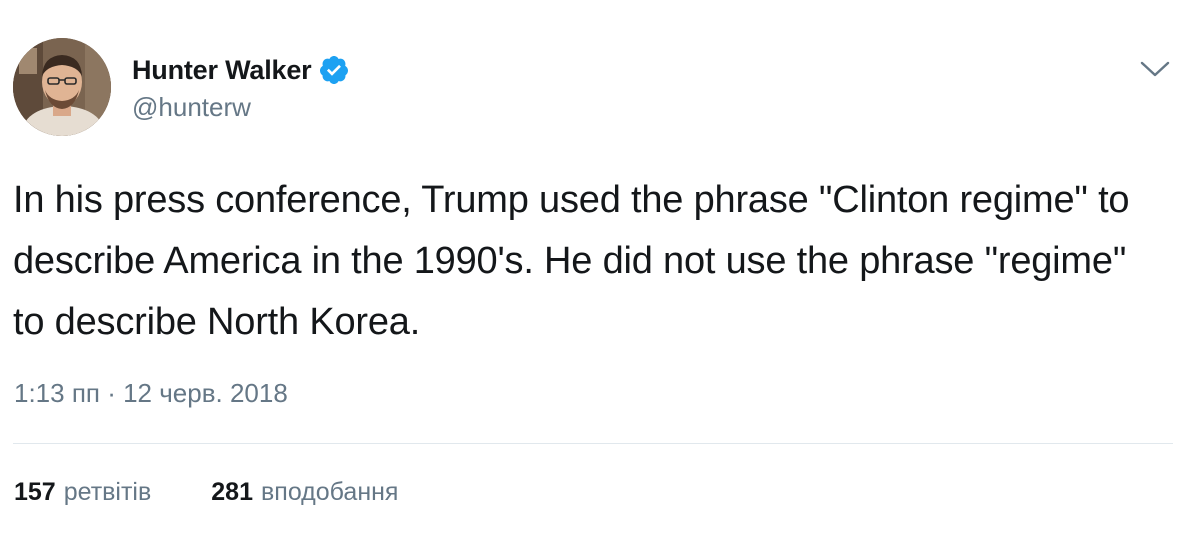 The height and width of the screenshot is (539, 1184). I want to click on likes-count: 281, so click(232, 492).